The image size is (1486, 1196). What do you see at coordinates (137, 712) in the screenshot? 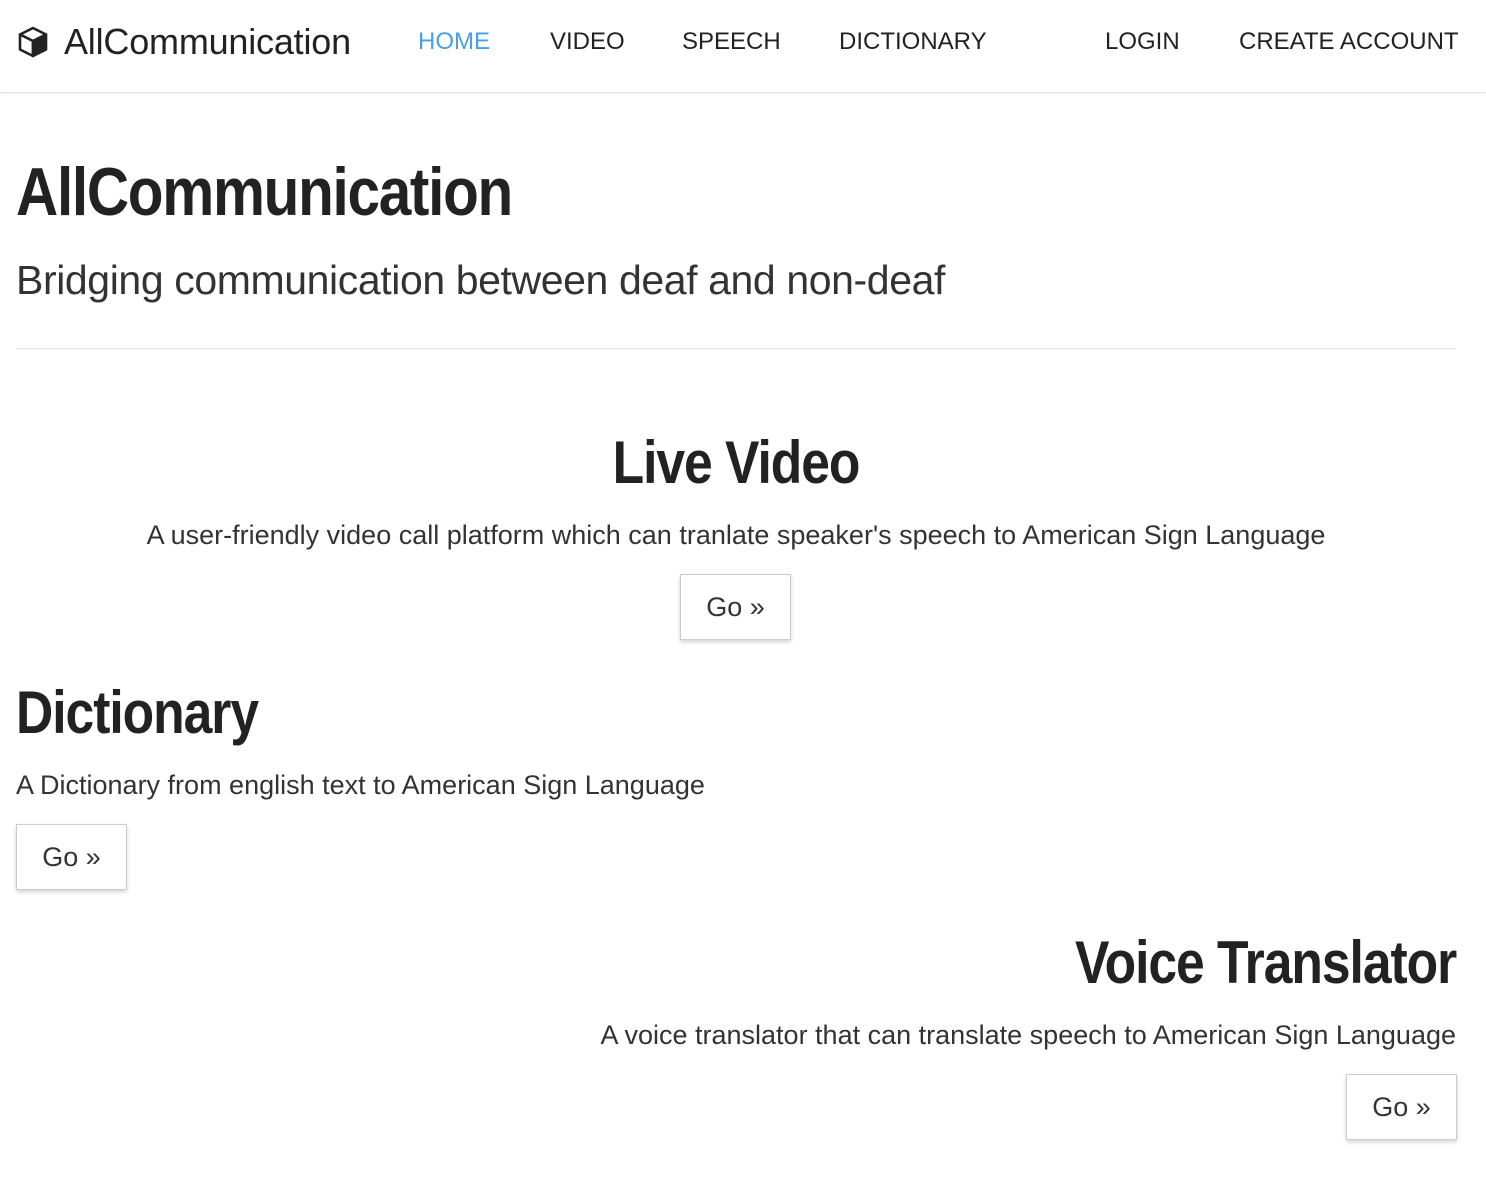
I see `dictionary-title: Dictionary` at bounding box center [137, 712].